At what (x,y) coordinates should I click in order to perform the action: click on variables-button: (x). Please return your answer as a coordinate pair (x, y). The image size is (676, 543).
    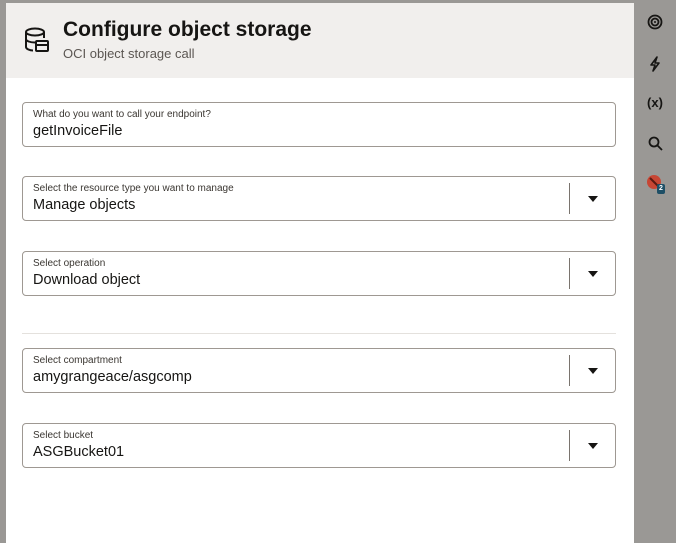
    Looking at the image, I should click on (655, 102).